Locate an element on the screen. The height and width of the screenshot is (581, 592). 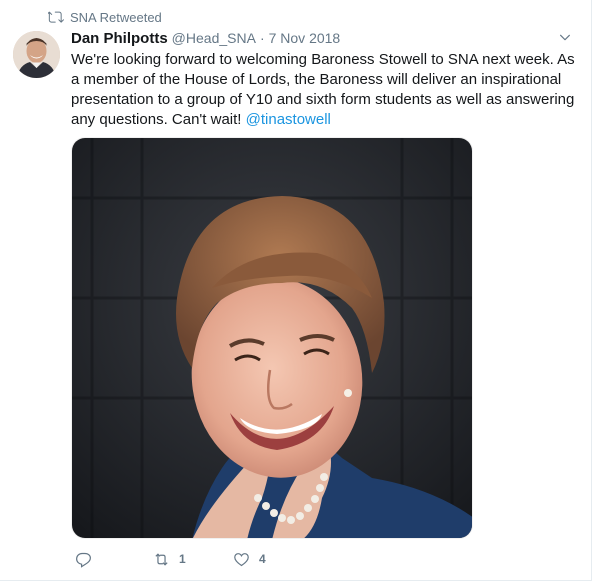
tweet-menu-button is located at coordinates (568, 39).